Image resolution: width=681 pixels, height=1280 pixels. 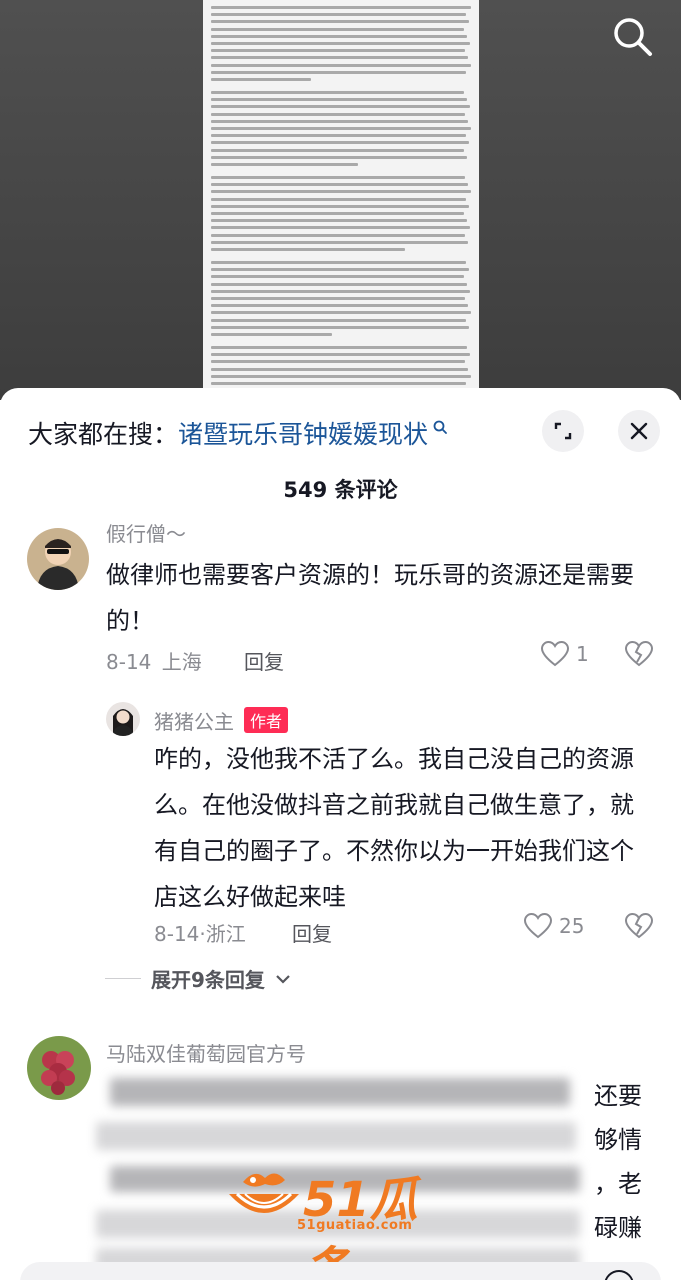 I want to click on comment-text-fragment: 碌赚, so click(x=618, y=1228).